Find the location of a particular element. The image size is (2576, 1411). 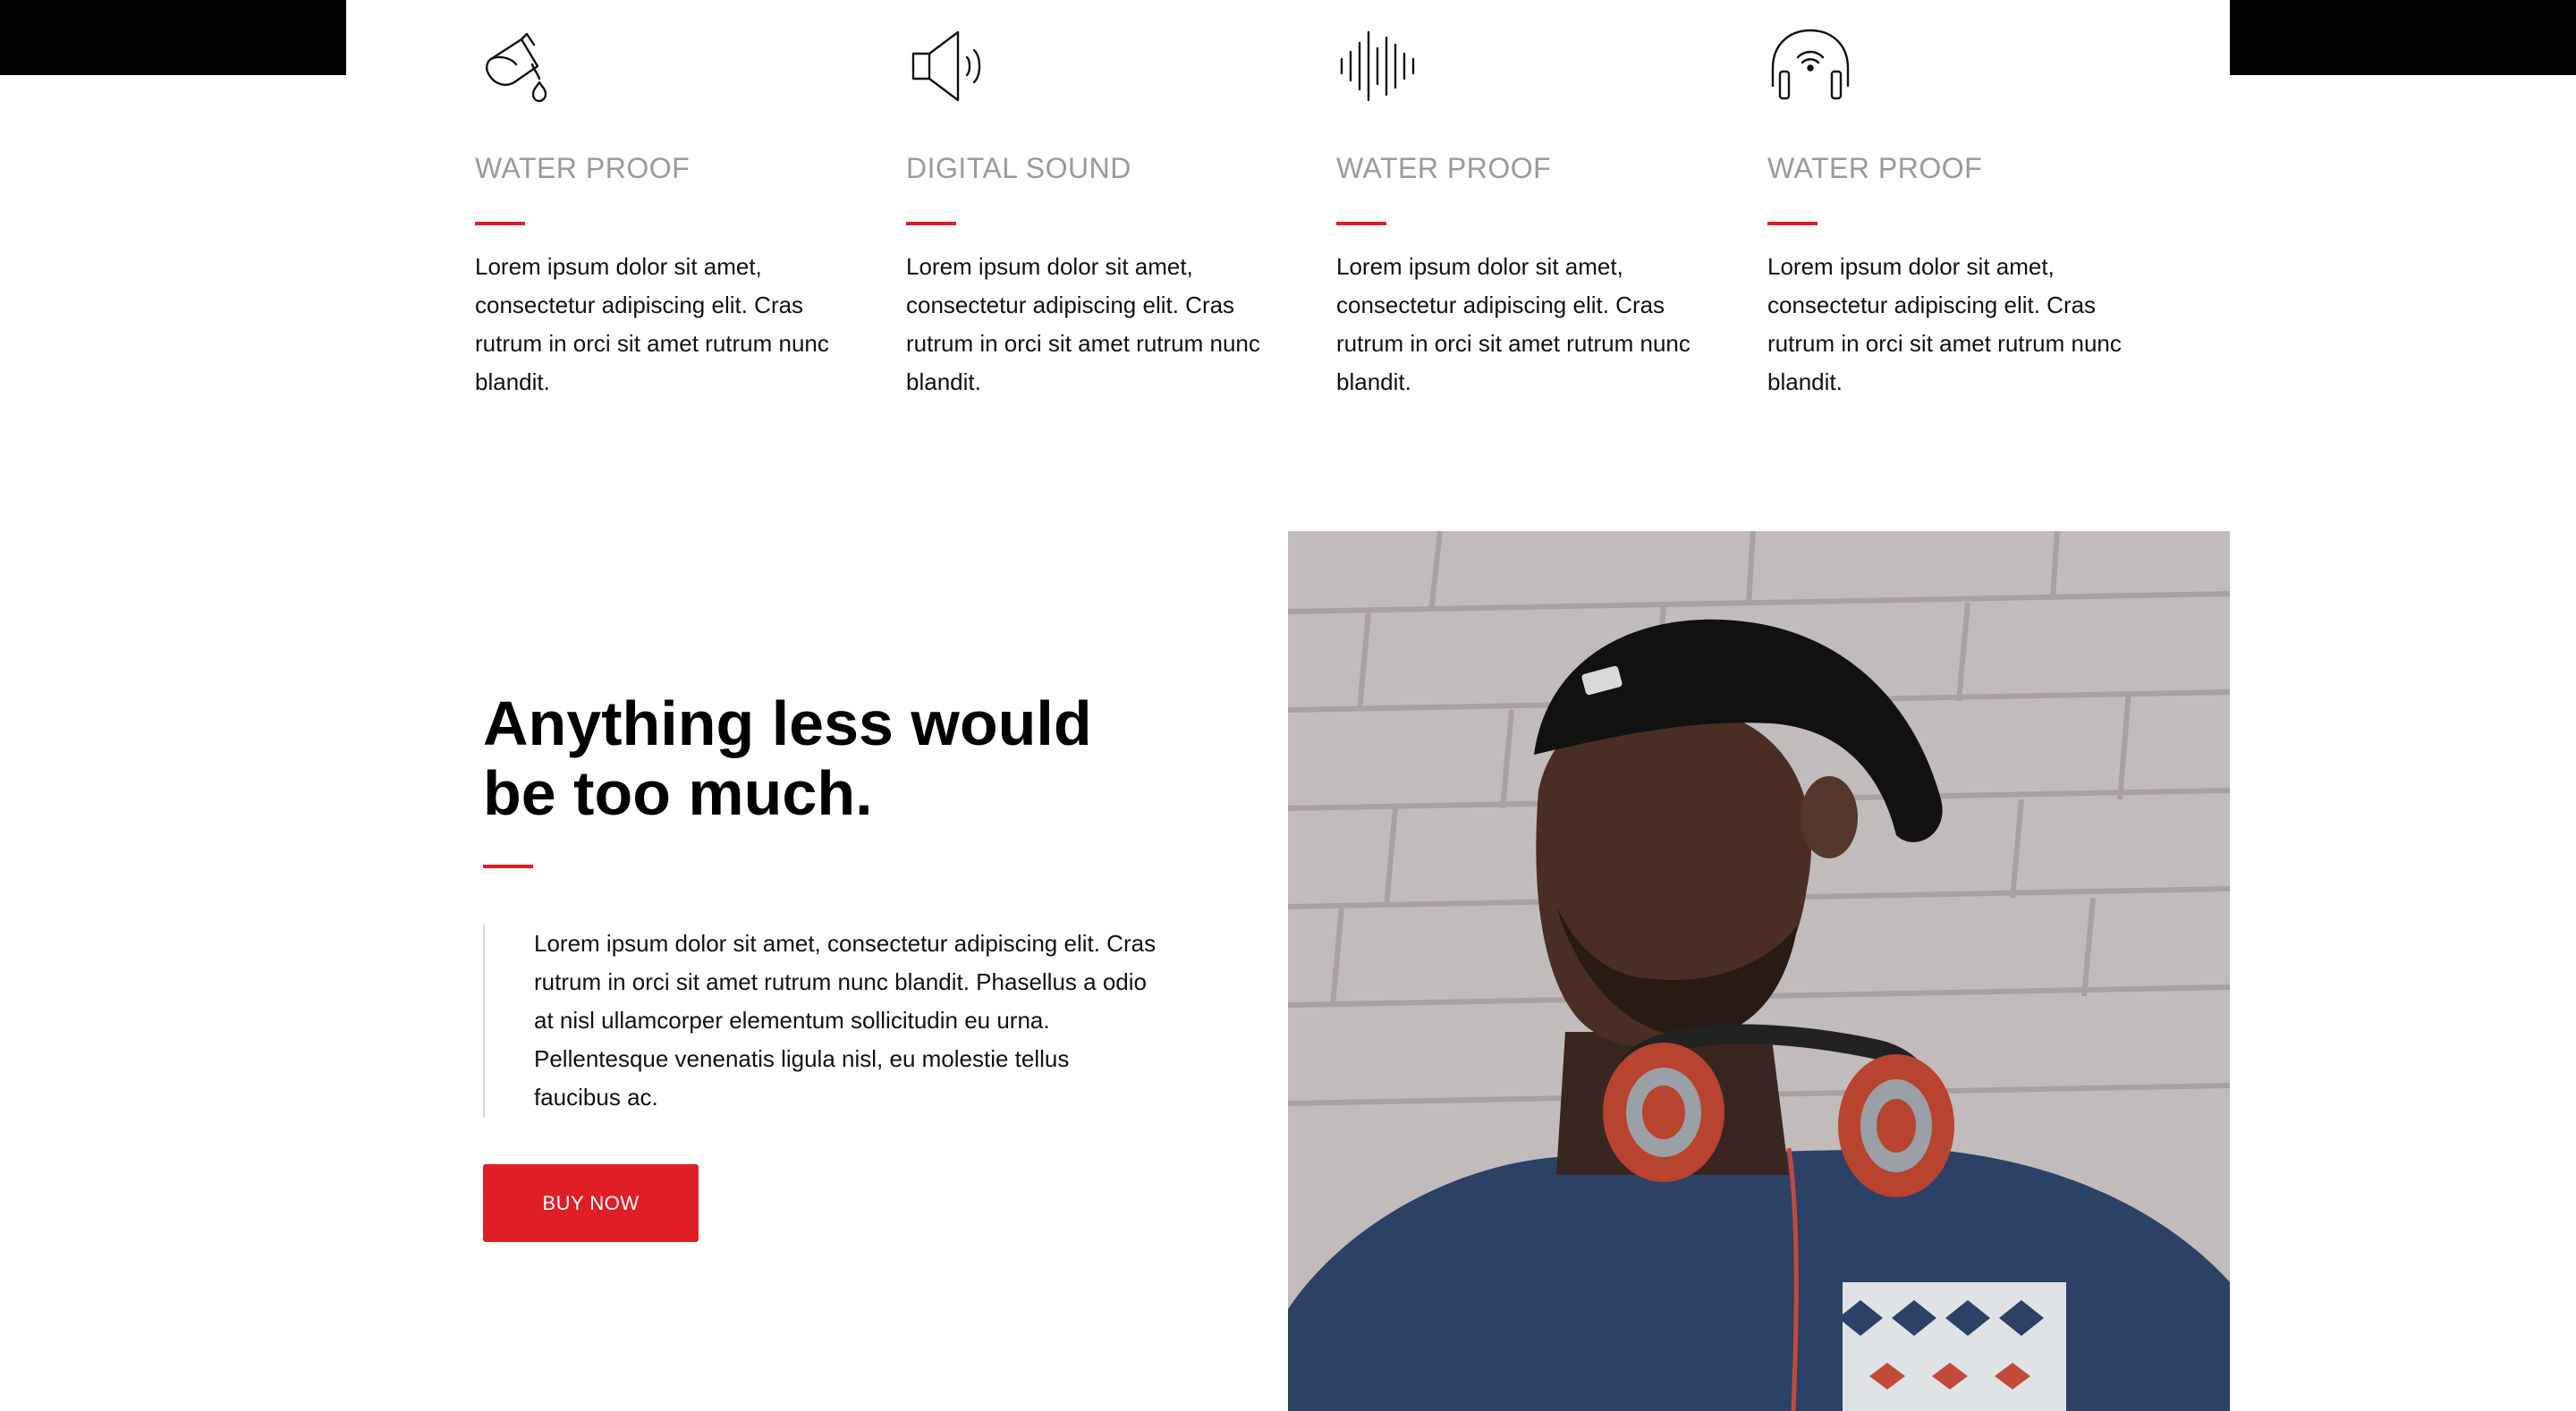

top-left-black-bar is located at coordinates (173, 38).